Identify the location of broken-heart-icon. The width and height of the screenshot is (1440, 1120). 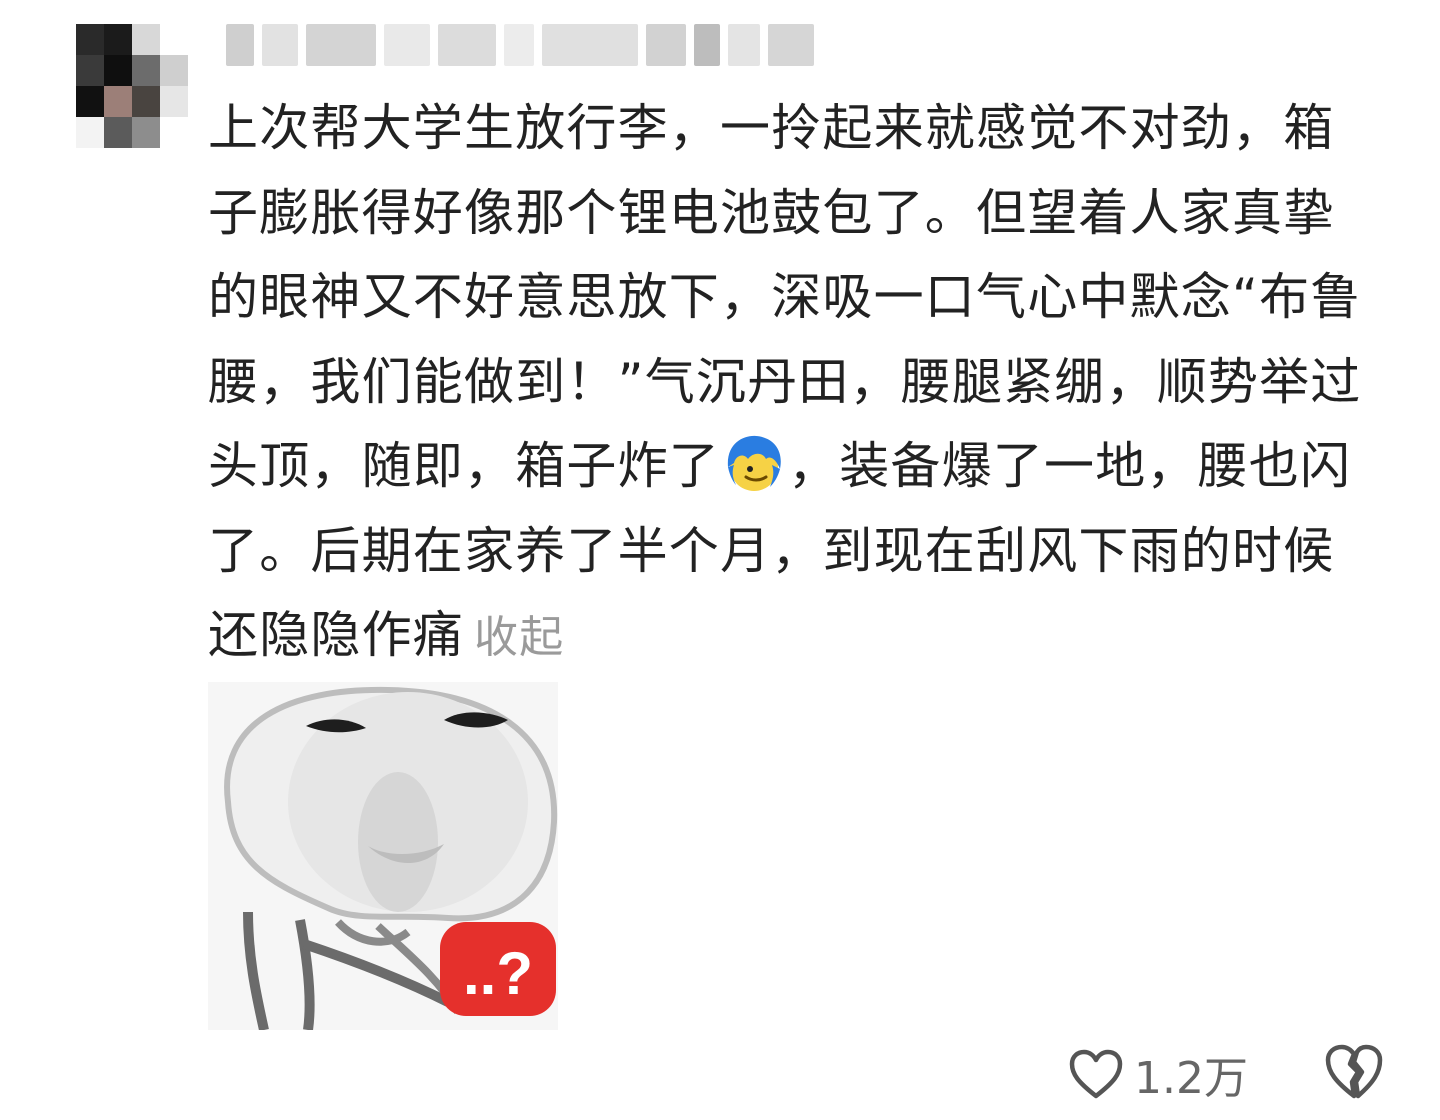
(1354, 1071).